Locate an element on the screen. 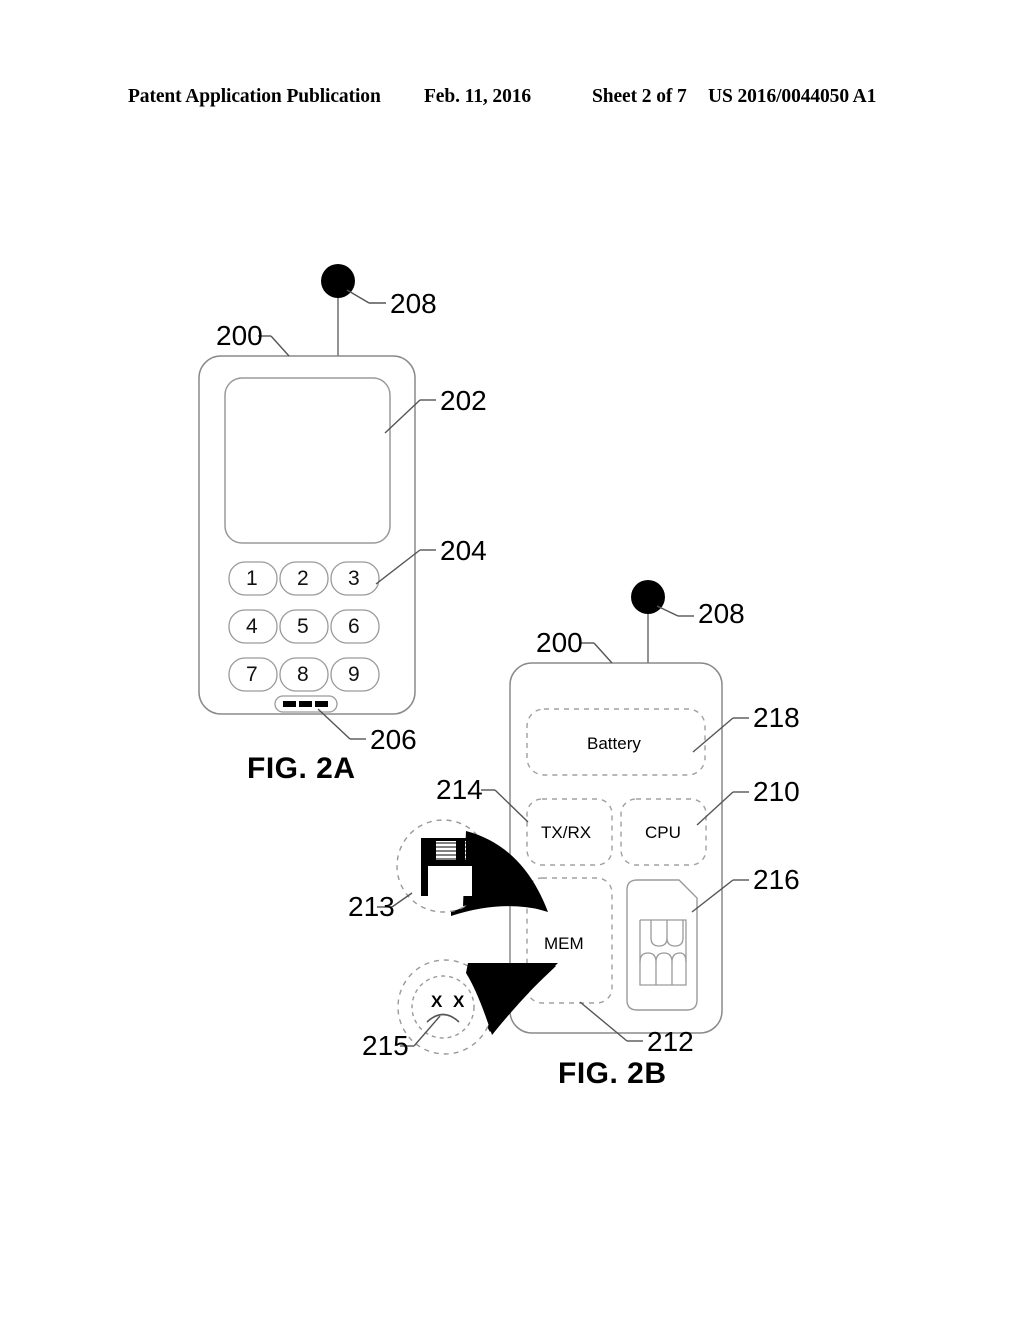  ref-number-200-fig2b: 200 is located at coordinates (559, 642).